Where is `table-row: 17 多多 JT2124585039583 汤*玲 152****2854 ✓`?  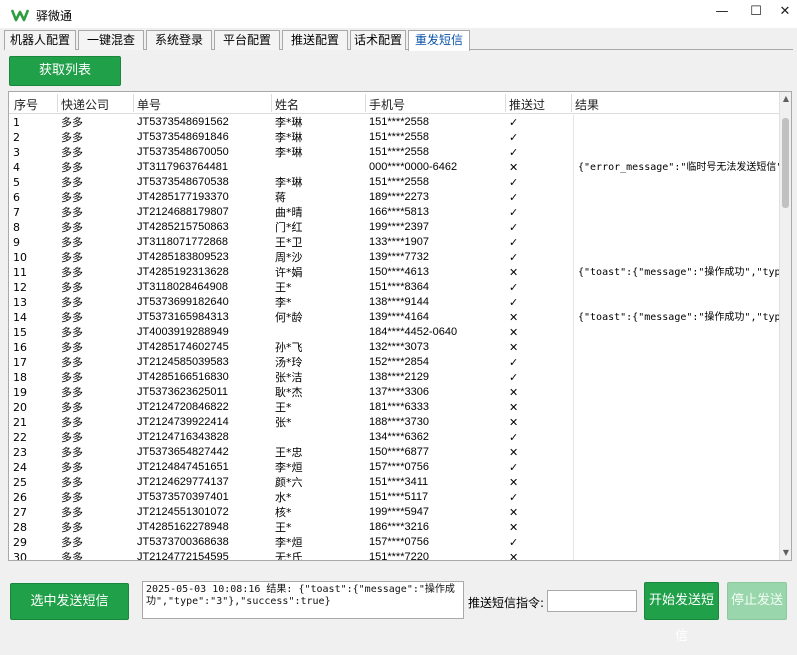
table-row: 17 多多 JT2124585039583 汤*玲 152****2854 ✓ is located at coordinates (394, 362).